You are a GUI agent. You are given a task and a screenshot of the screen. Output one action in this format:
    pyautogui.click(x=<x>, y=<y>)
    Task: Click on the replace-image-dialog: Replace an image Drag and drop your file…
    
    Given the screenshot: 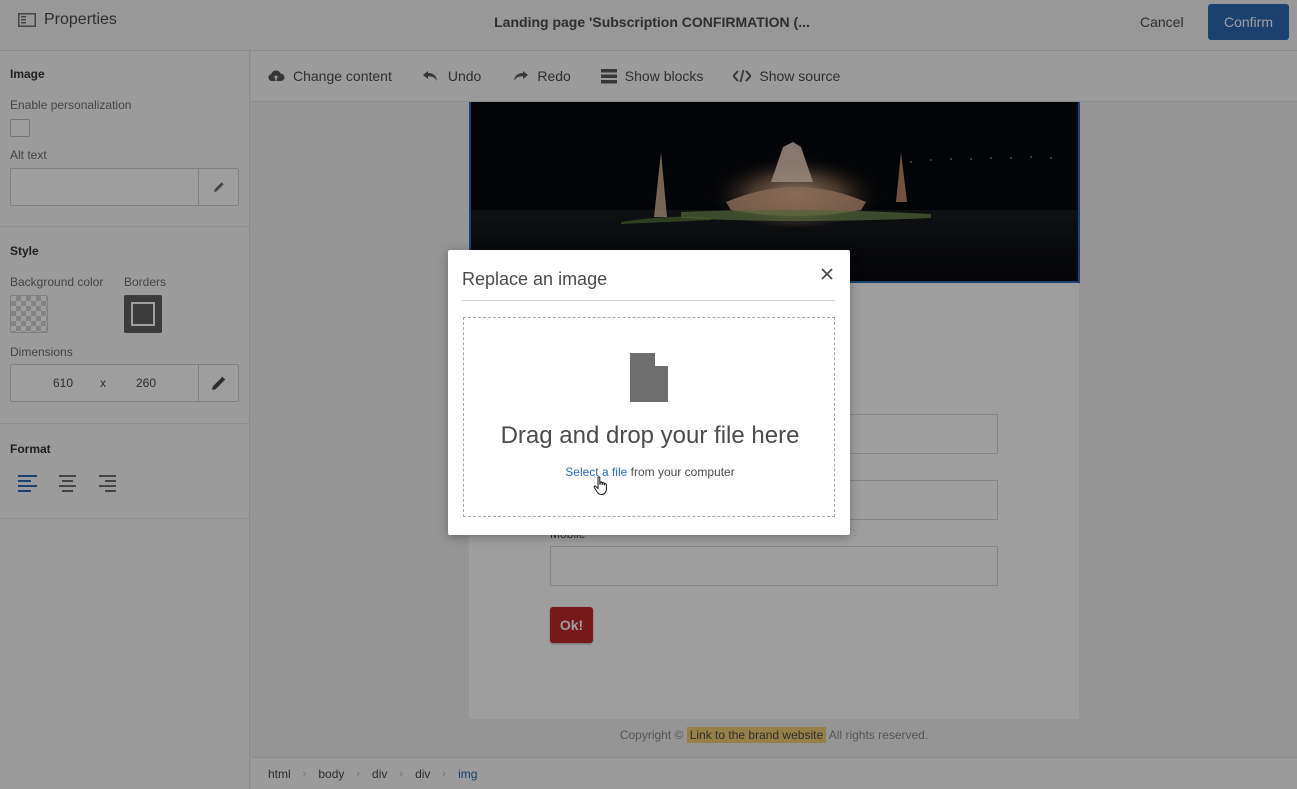 What is the action you would take?
    pyautogui.click(x=649, y=392)
    